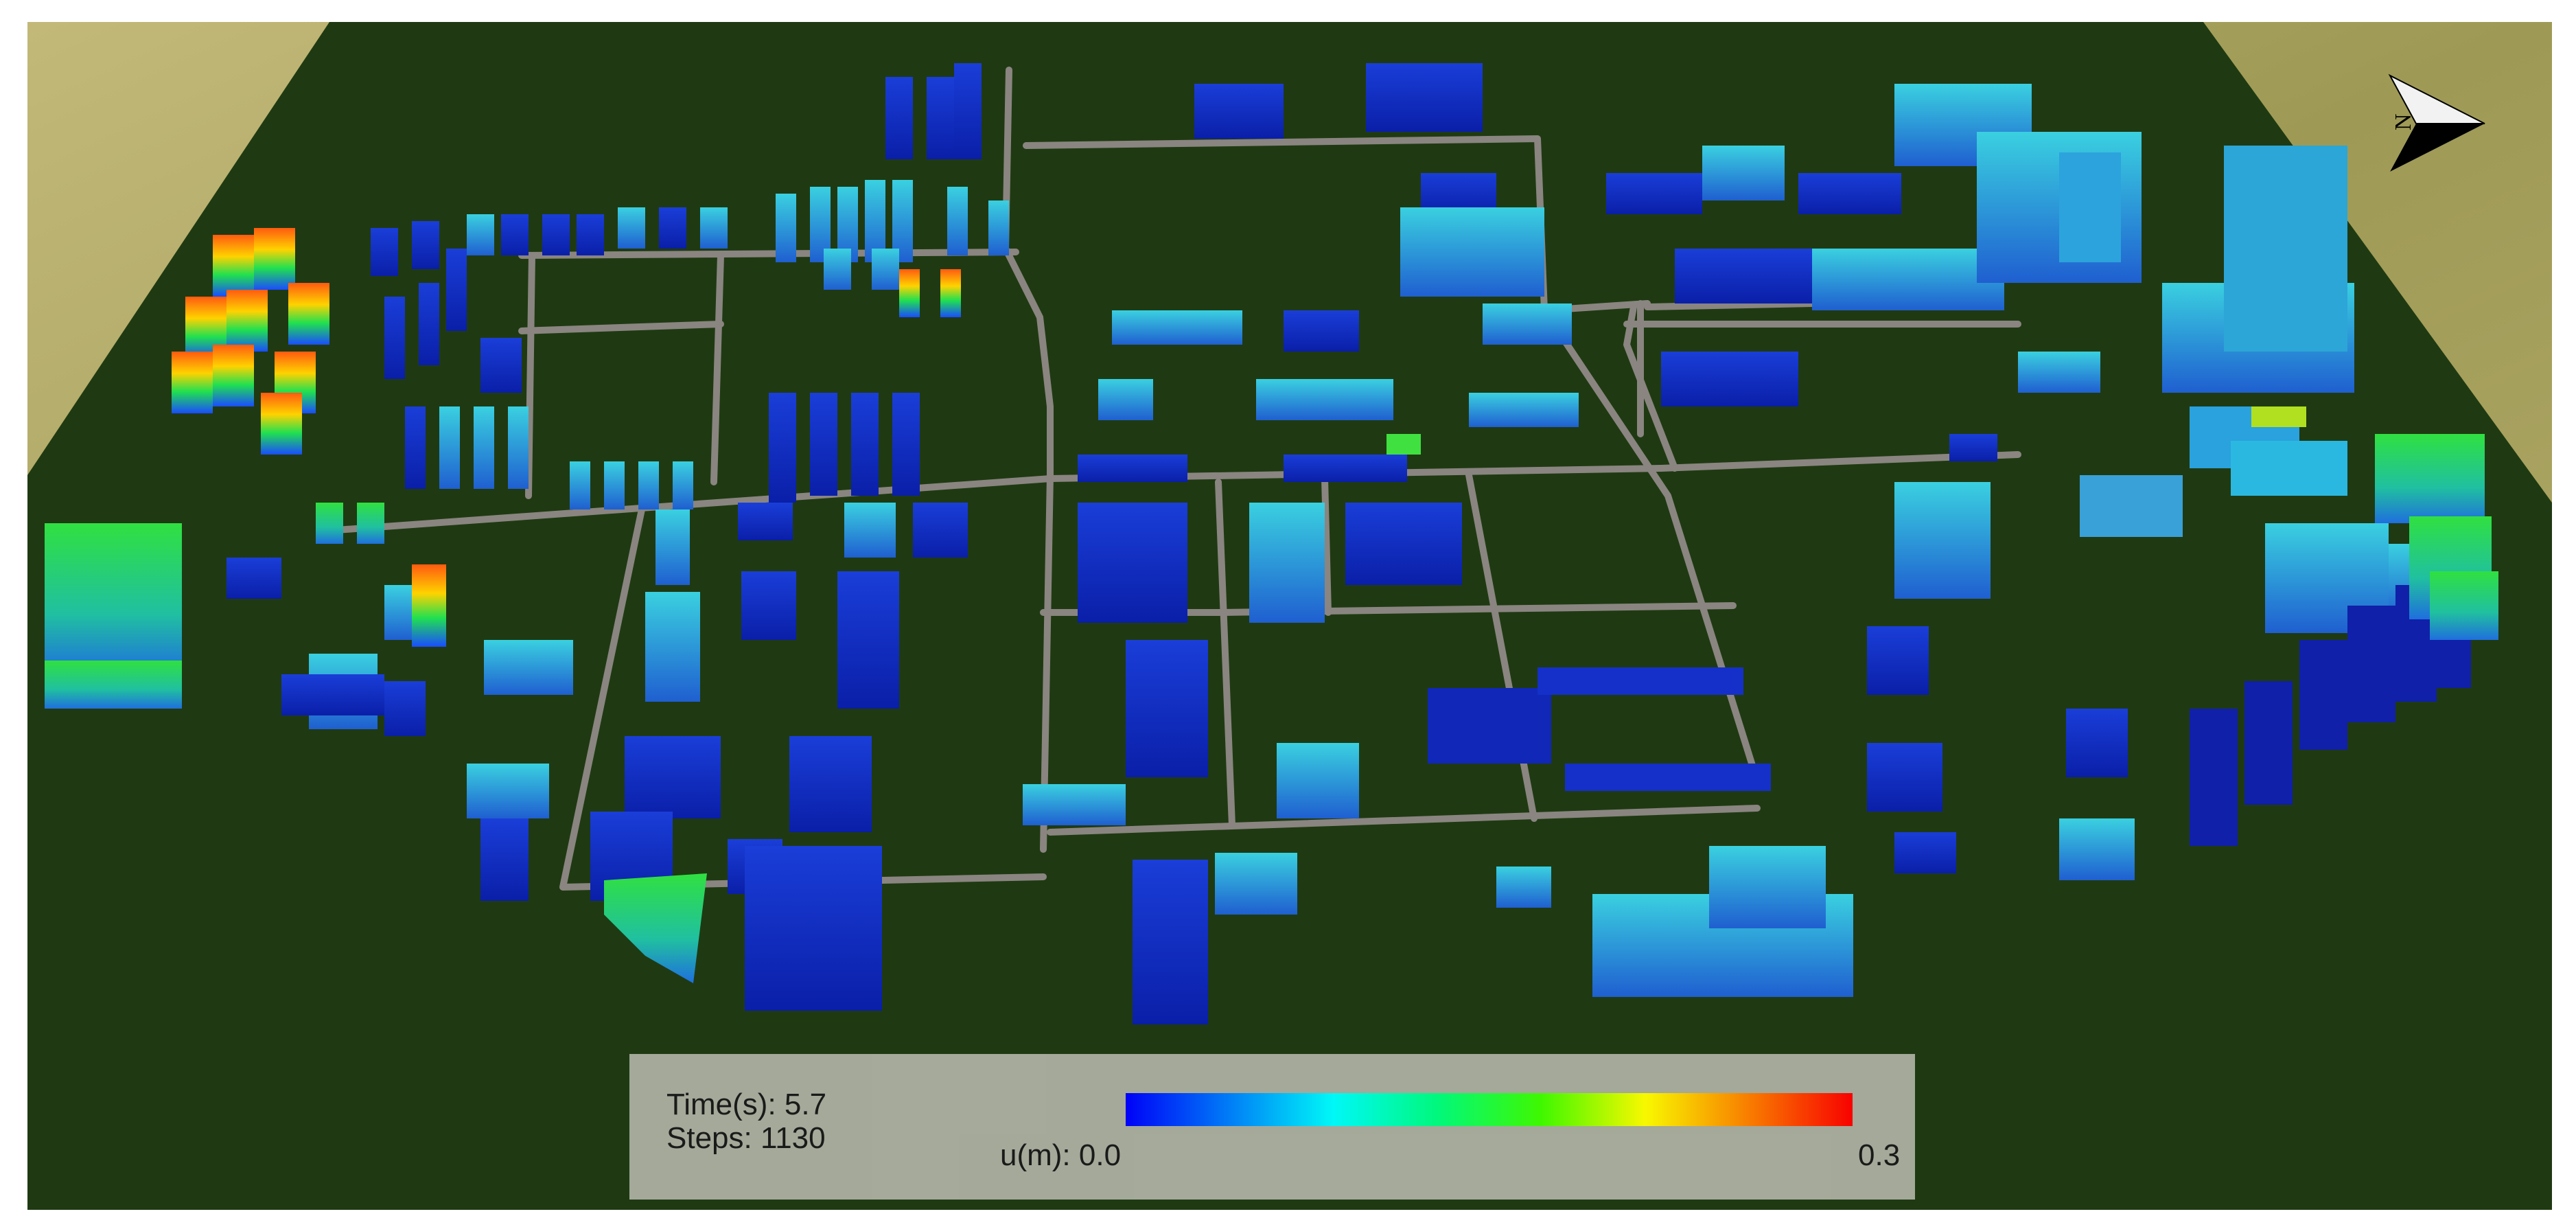 The width and height of the screenshot is (2576, 1227). Describe the element at coordinates (1100, 1155) in the screenshot. I see `range-min-value: 0.0` at that location.